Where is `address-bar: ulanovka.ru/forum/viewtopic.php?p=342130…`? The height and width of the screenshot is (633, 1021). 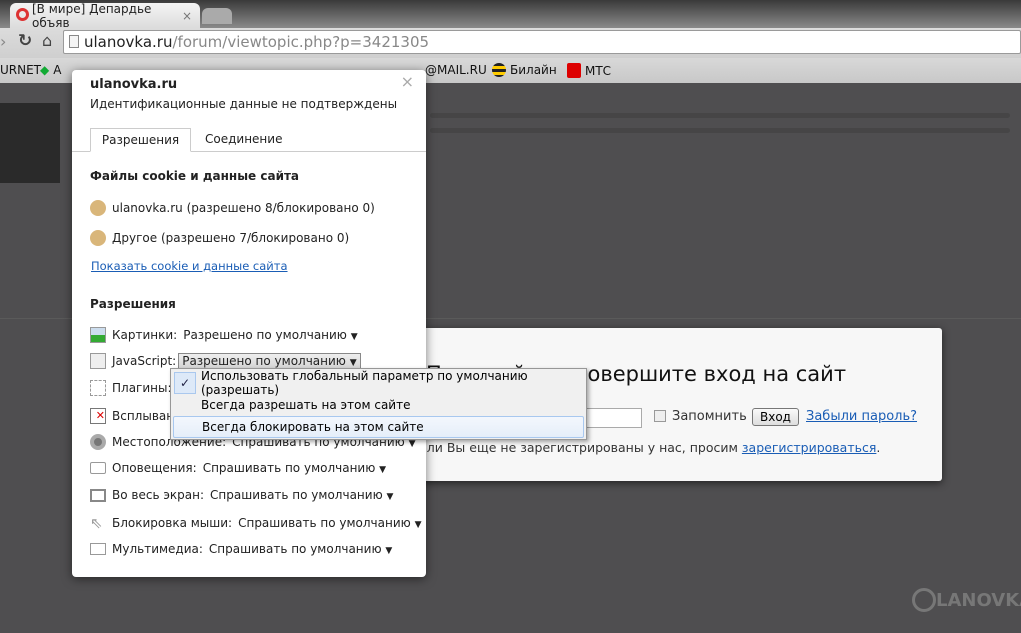 address-bar: ulanovka.ru/forum/viewtopic.php?p=342130… is located at coordinates (542, 42).